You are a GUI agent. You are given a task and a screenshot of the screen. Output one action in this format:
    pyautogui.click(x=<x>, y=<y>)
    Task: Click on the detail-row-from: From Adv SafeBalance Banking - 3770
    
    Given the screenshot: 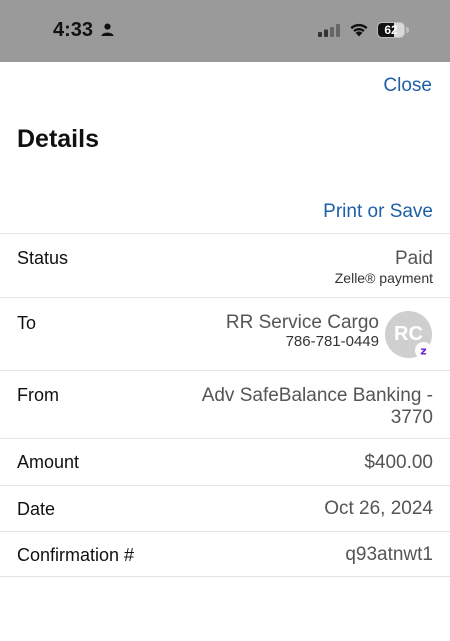 What is the action you would take?
    pyautogui.click(x=225, y=404)
    